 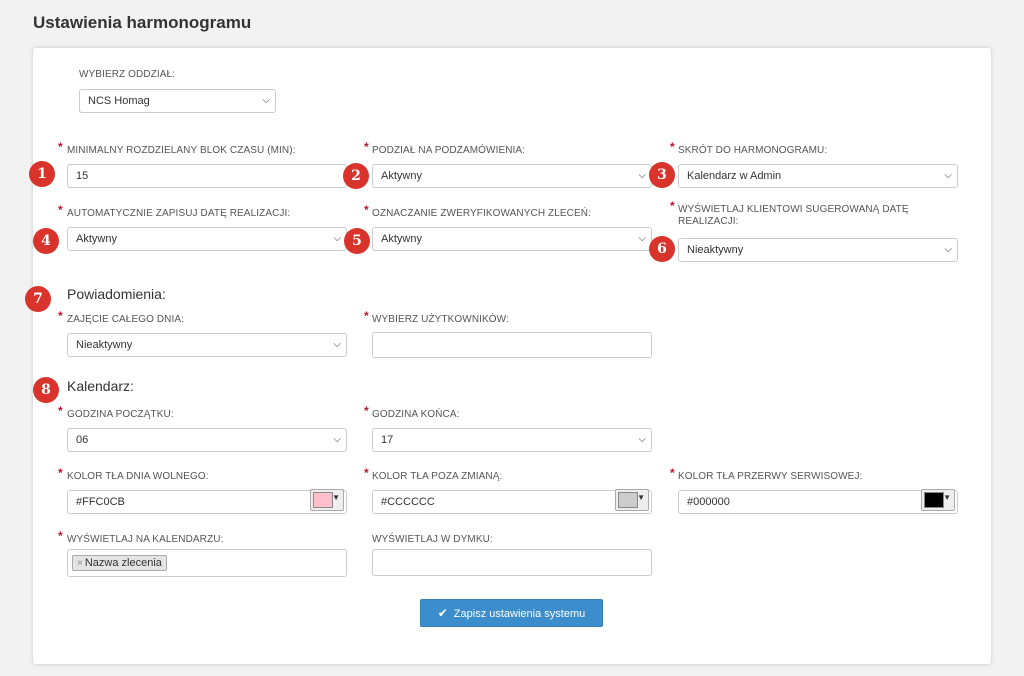 I want to click on mark-verified-label: OZNACZANIE ZWERYFIKOWANYCH ZLECEŃ:, so click(x=481, y=213).